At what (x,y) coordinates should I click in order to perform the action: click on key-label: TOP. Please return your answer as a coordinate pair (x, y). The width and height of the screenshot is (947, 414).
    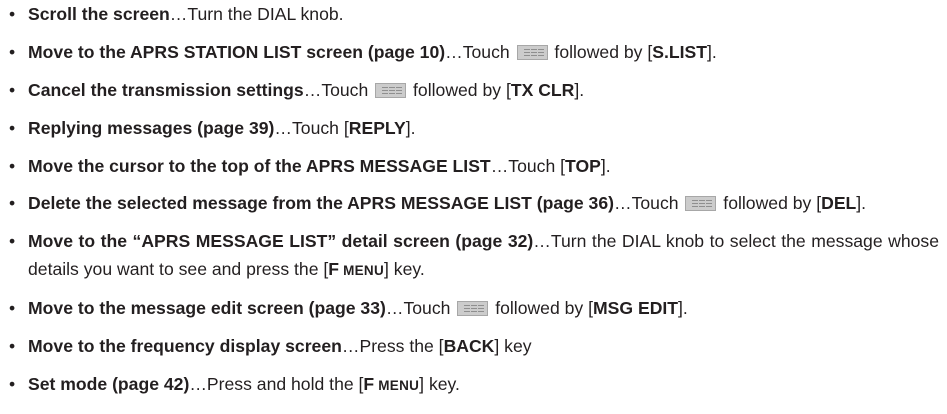
    Looking at the image, I should click on (583, 165).